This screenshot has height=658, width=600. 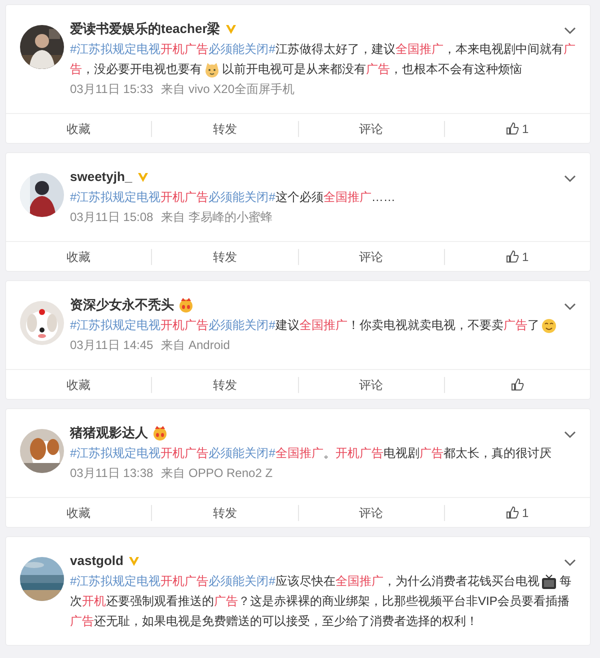 I want to click on post-source: 来自 vivo X20全面屏手机, so click(x=228, y=89).